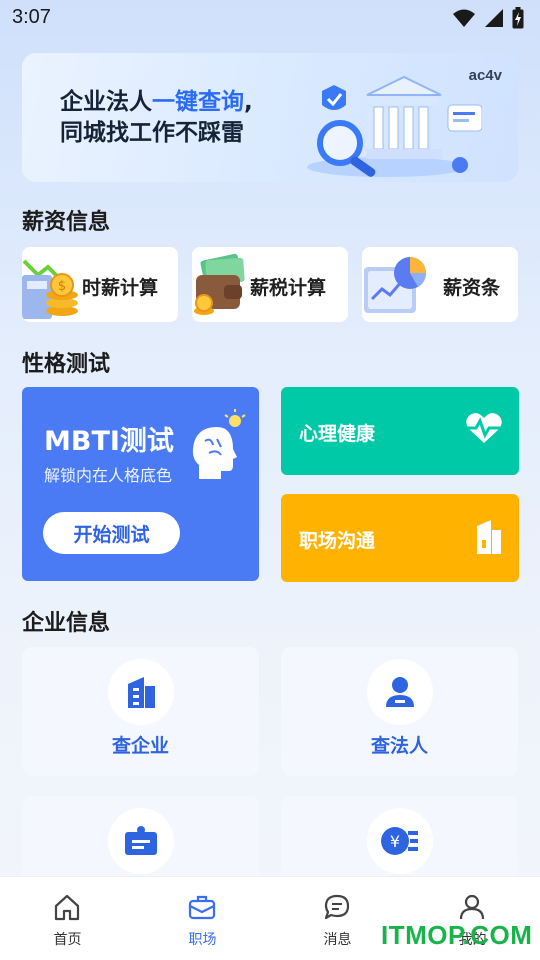 The width and height of the screenshot is (540, 960). I want to click on wallet-money-icon, so click(219, 284).